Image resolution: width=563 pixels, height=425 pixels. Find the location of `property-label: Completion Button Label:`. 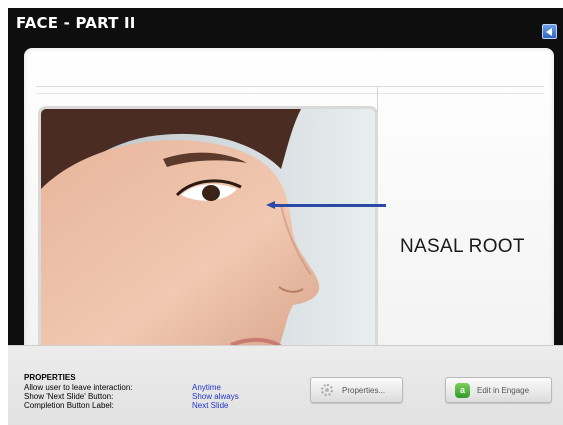

property-label: Completion Button Label: is located at coordinates (69, 405).